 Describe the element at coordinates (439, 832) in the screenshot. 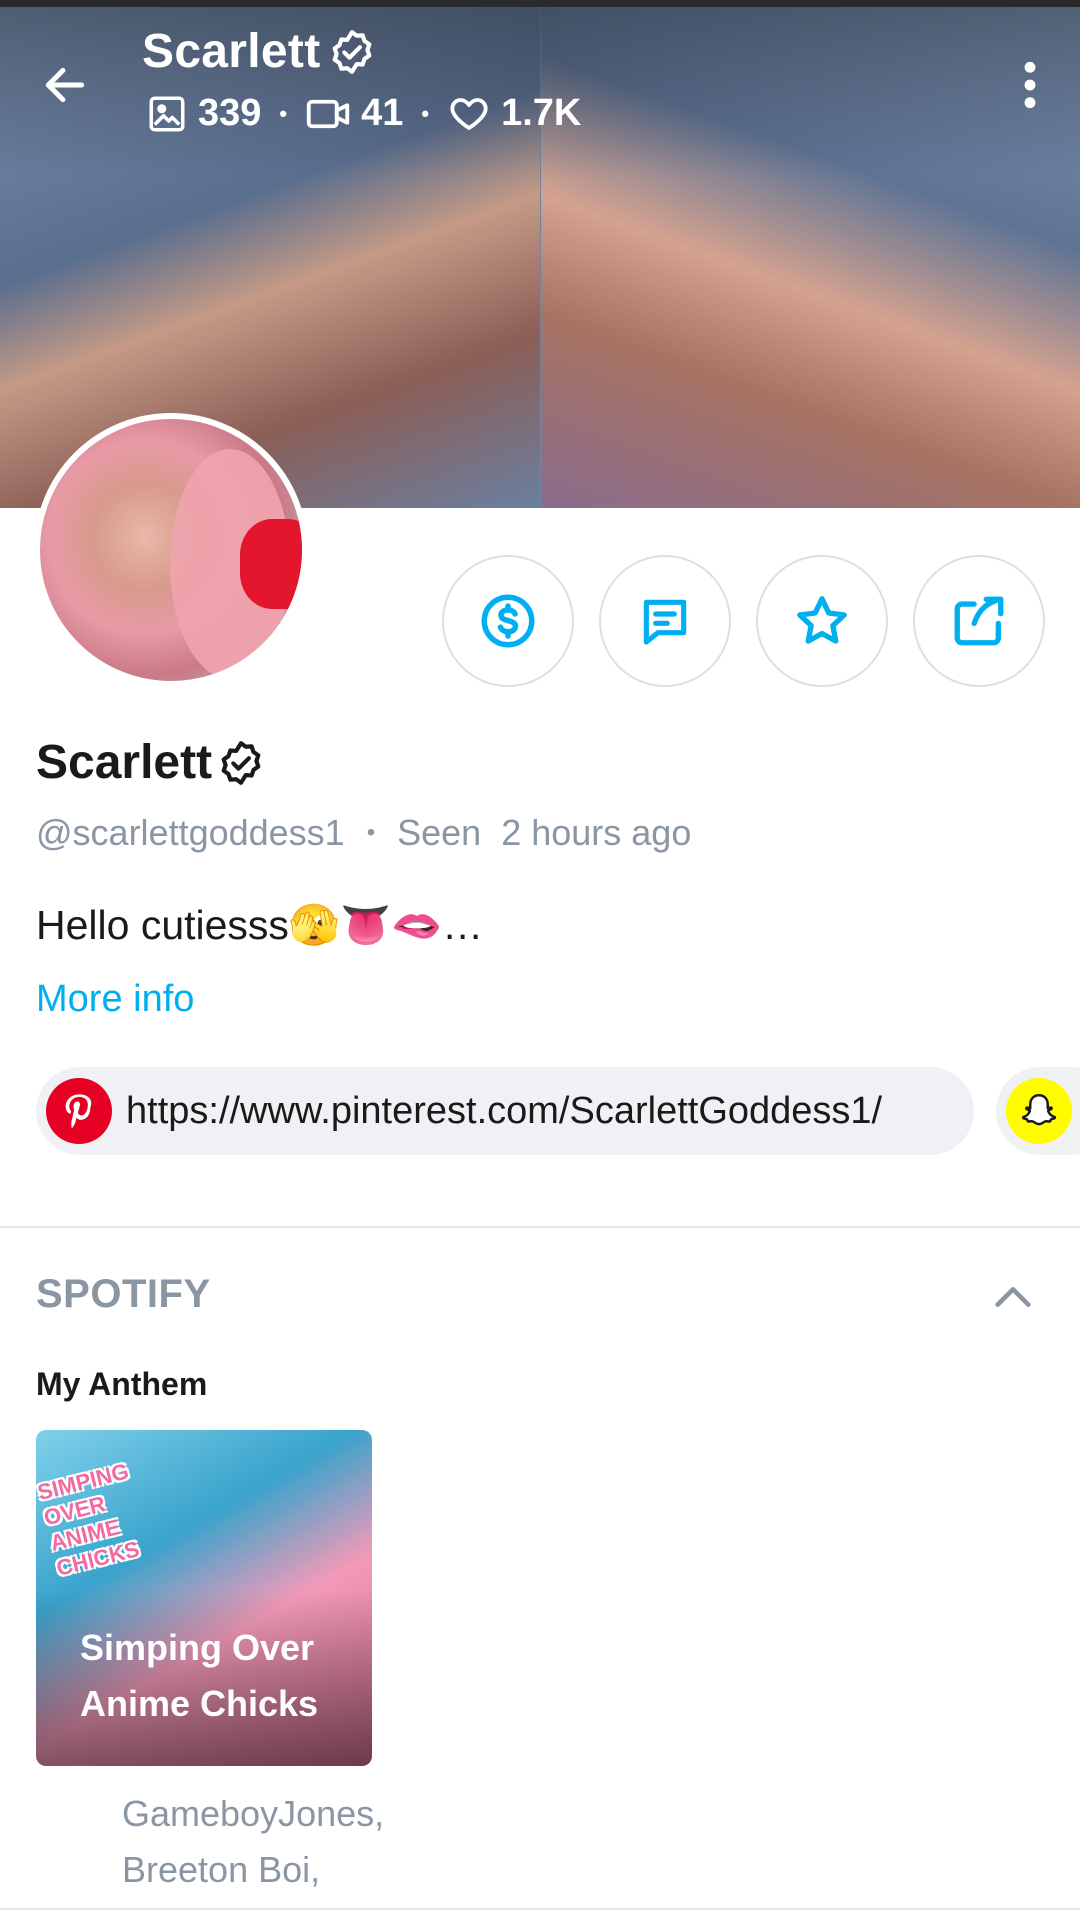

I see `seen-label: Seen` at that location.